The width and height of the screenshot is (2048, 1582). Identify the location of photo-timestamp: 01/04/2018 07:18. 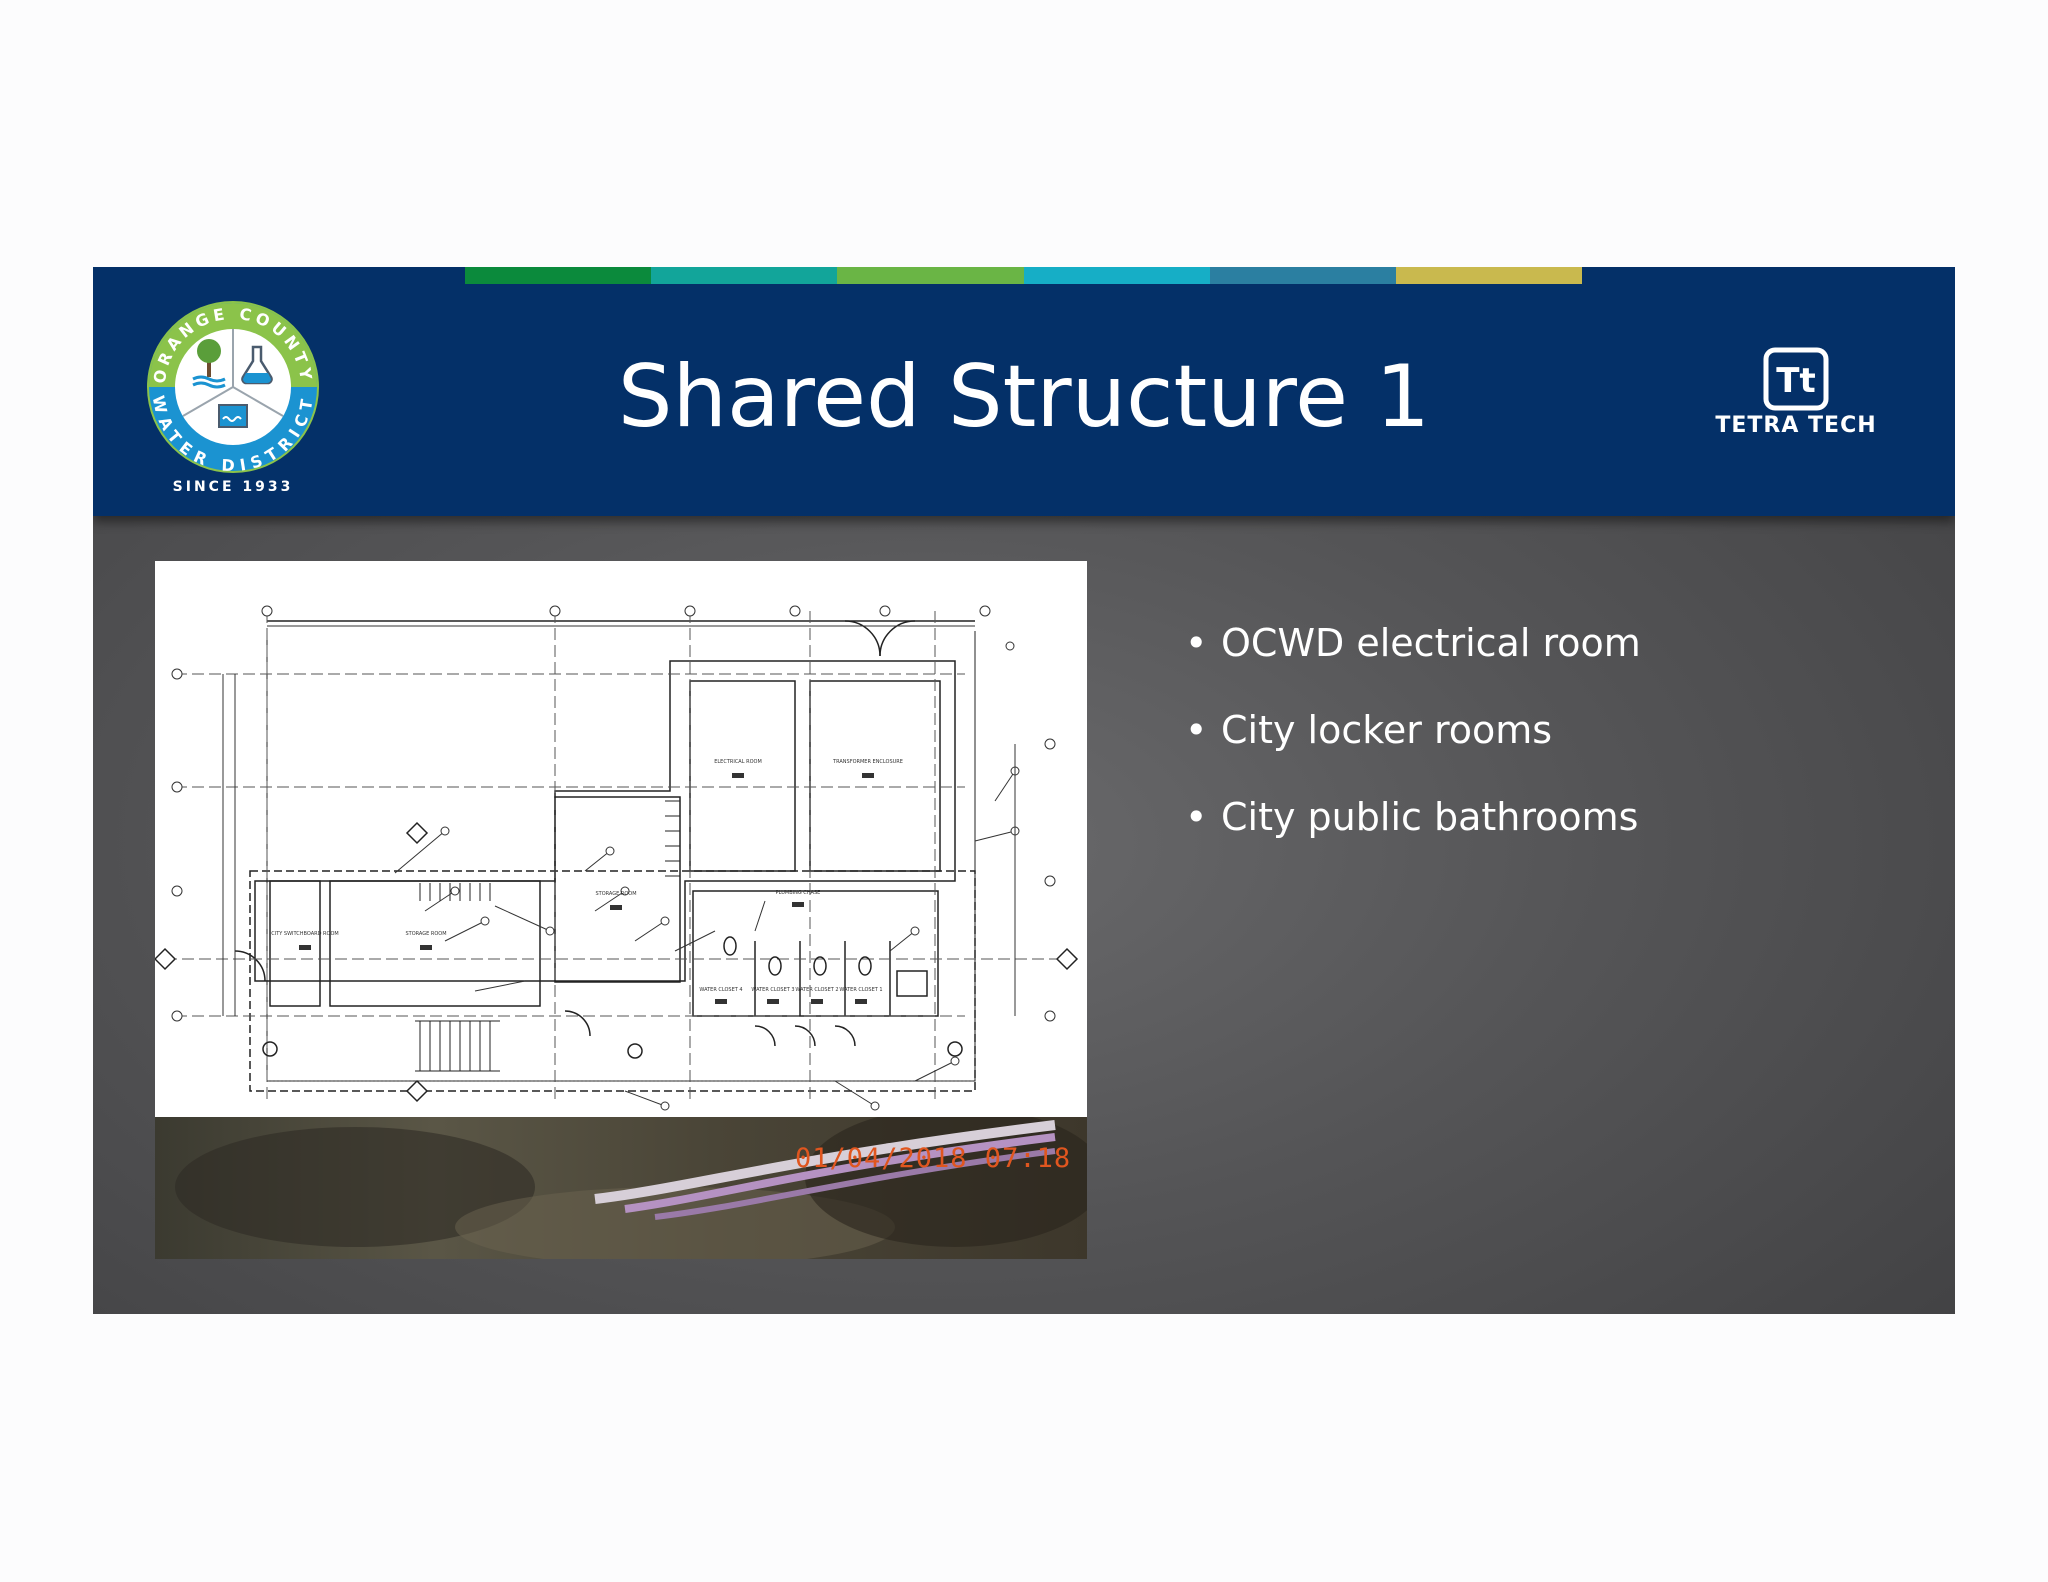
(933, 1158).